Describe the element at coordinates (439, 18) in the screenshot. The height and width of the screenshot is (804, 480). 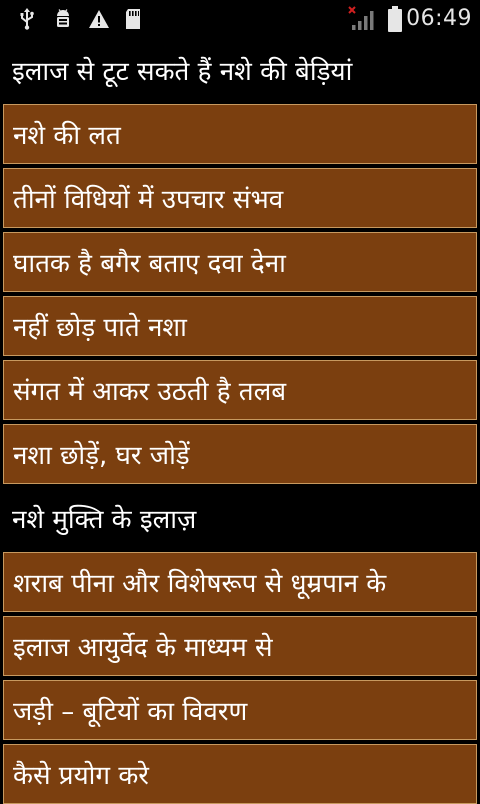
I see `status-clock: 06:49` at that location.